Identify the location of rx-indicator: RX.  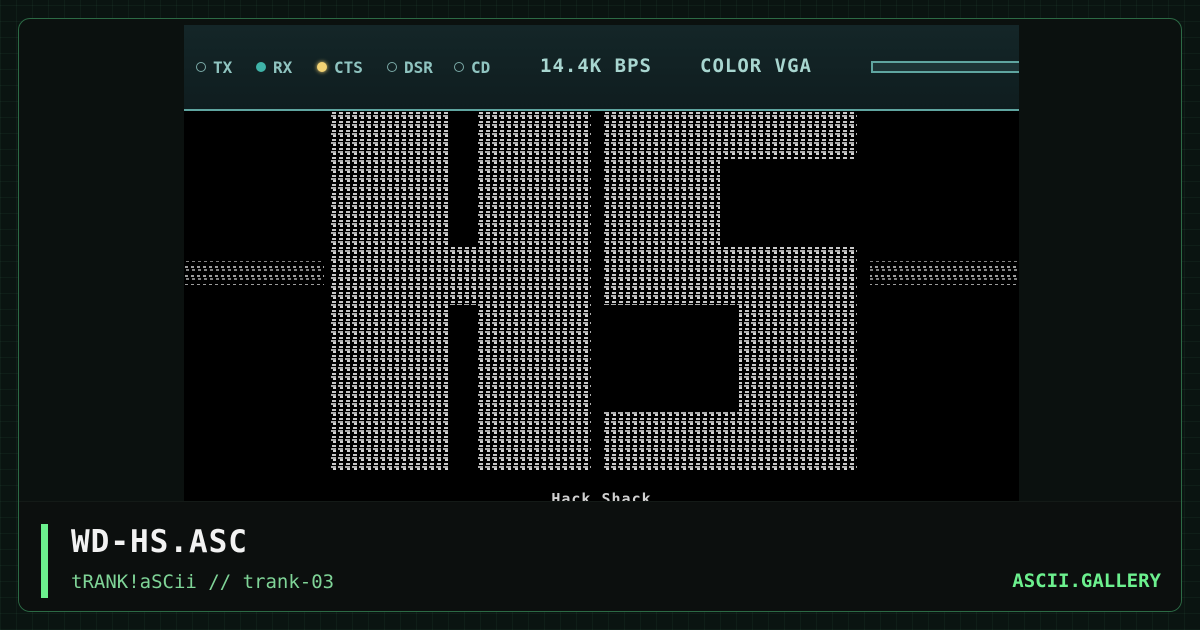
(274, 67).